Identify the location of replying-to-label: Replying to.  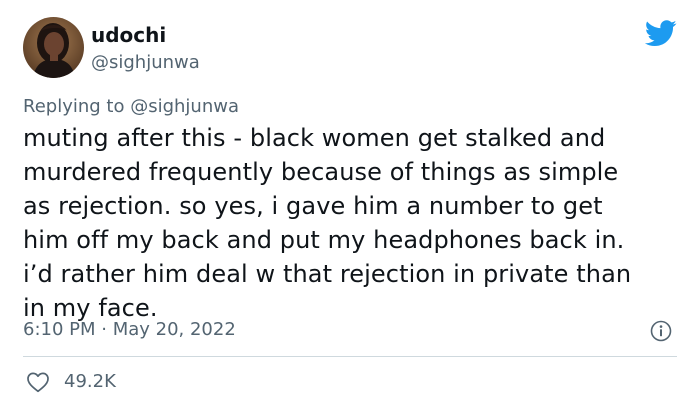
(74, 106).